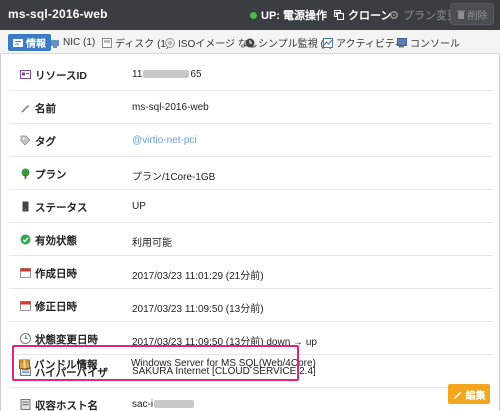  What do you see at coordinates (170, 42) in the screenshot?
I see `cd-icon` at bounding box center [170, 42].